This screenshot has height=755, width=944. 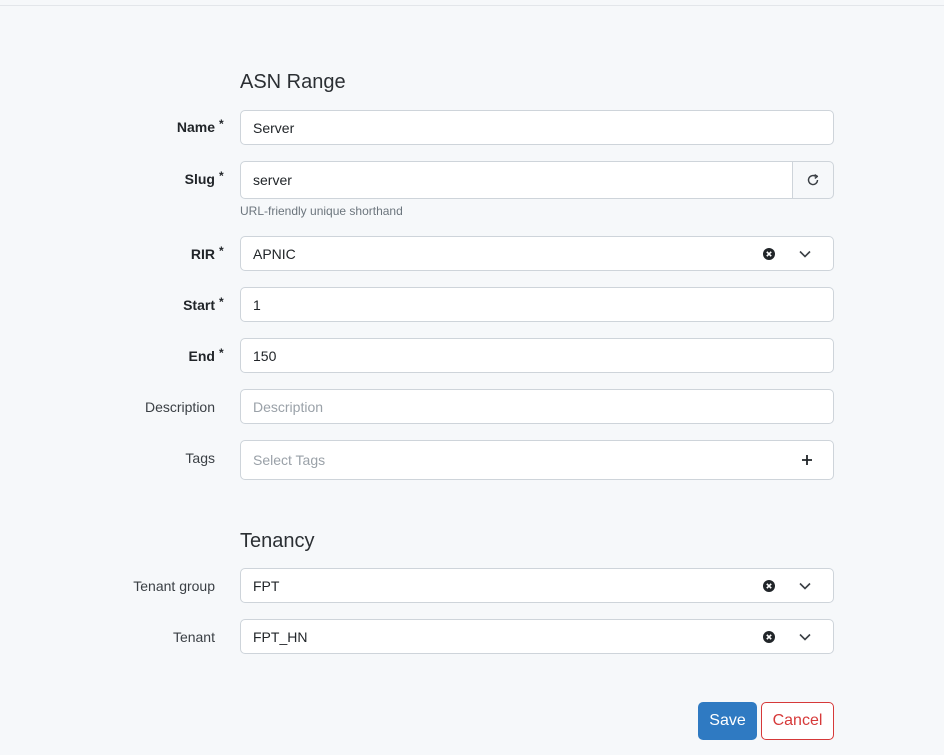 I want to click on start-field: 1, so click(x=537, y=304).